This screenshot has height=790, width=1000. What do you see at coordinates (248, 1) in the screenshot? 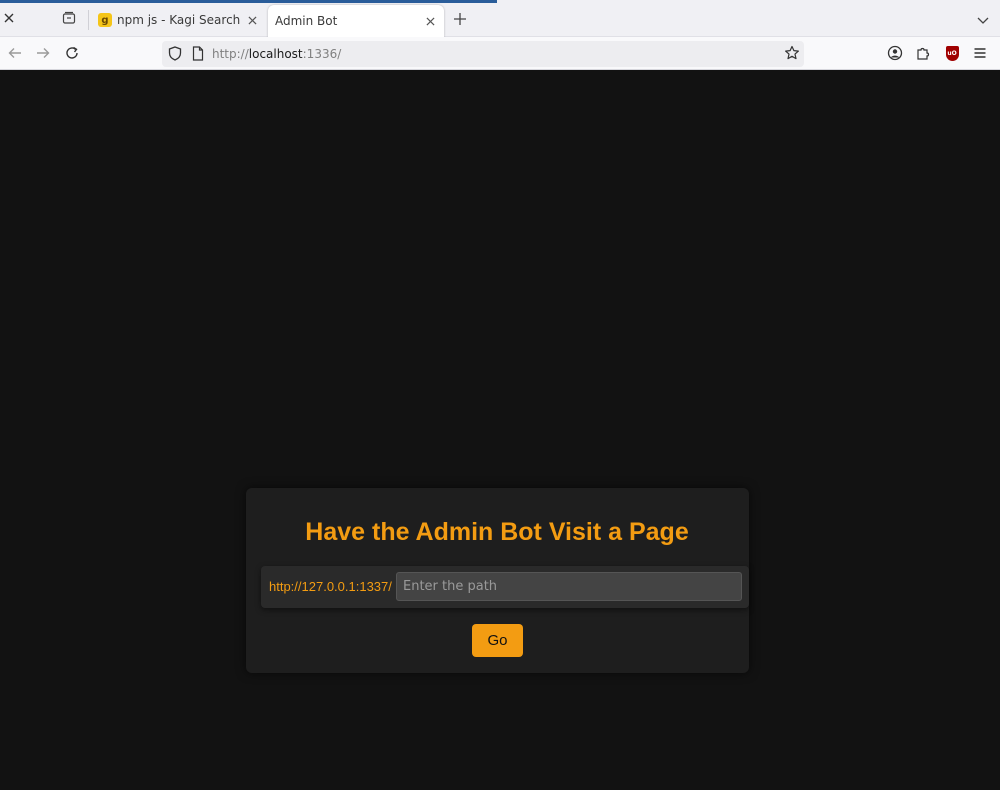
I see `window-accent-line` at bounding box center [248, 1].